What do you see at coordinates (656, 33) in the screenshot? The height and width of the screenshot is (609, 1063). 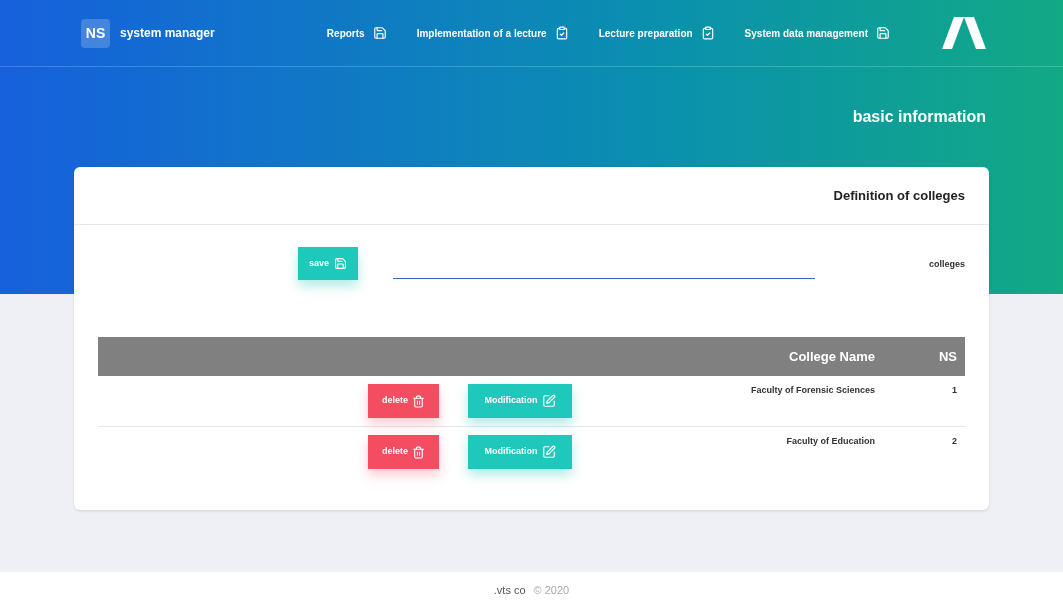 I see `nav-link: Lecture preparation` at bounding box center [656, 33].